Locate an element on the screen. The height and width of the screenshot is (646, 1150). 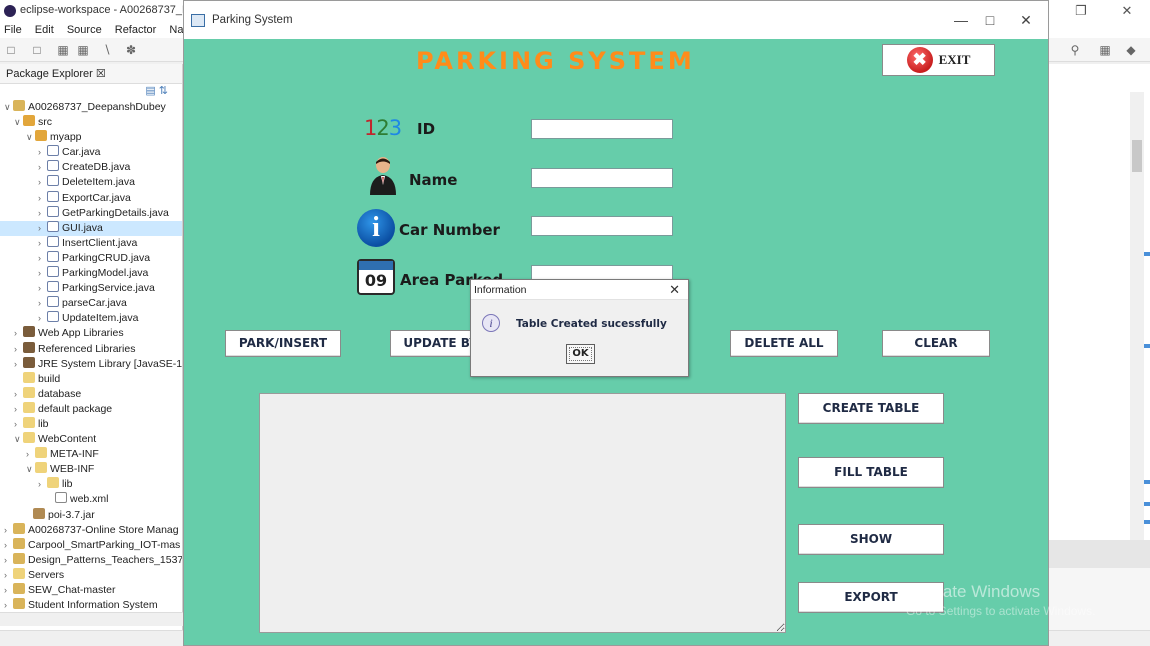
collapse-all-icon: ▤ ⇅ is located at coordinates (91, 92).